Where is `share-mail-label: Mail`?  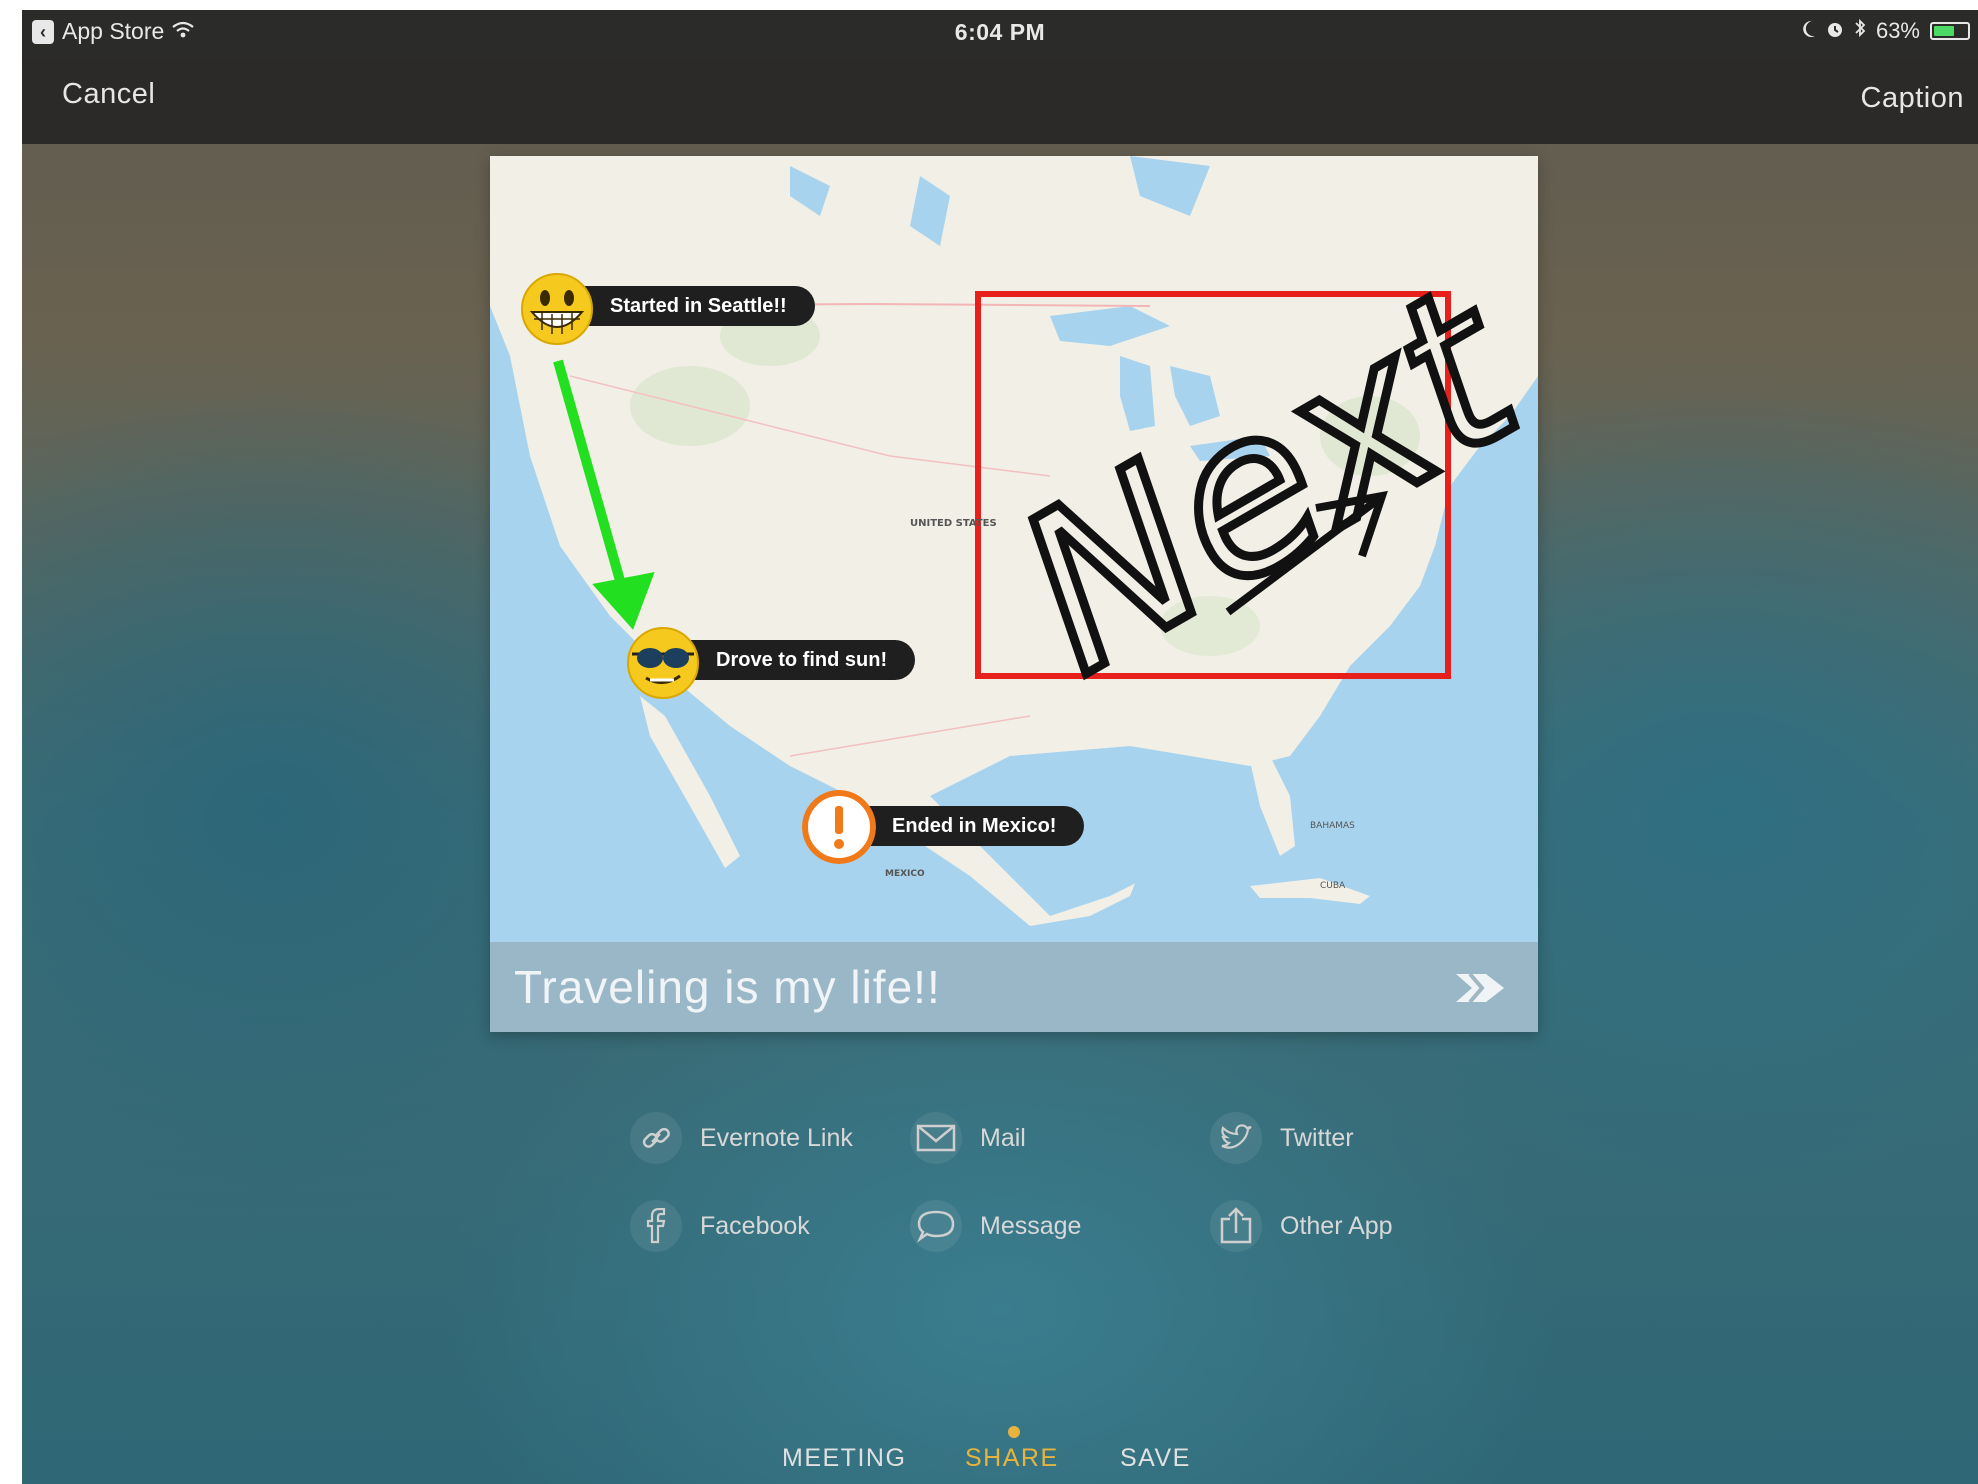
share-mail-label: Mail is located at coordinates (1003, 1137).